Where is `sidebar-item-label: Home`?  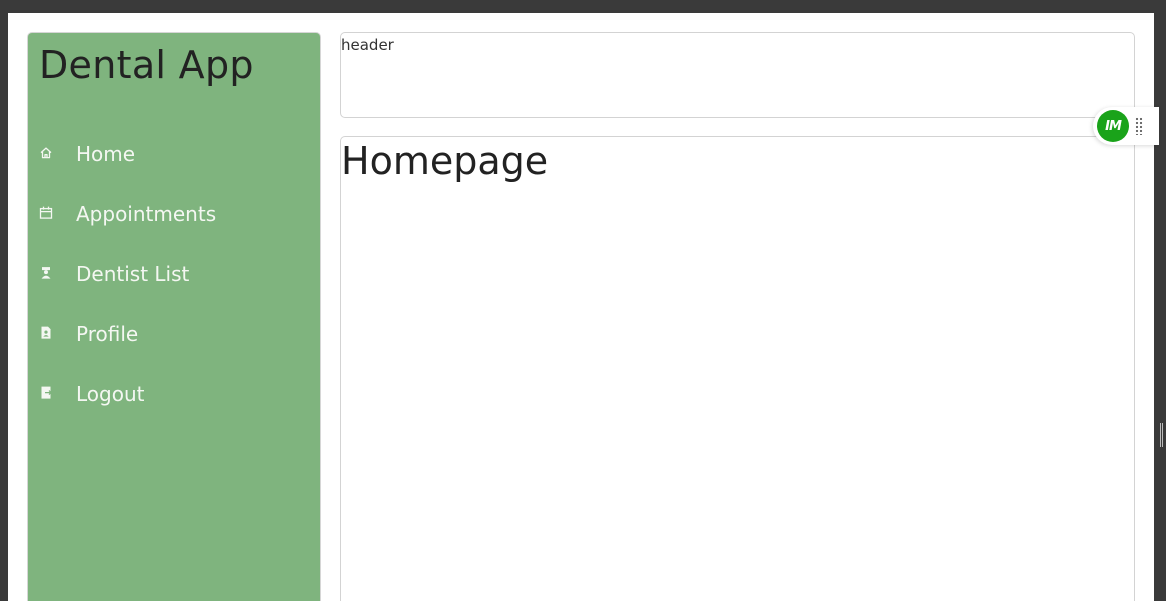 sidebar-item-label: Home is located at coordinates (106, 154).